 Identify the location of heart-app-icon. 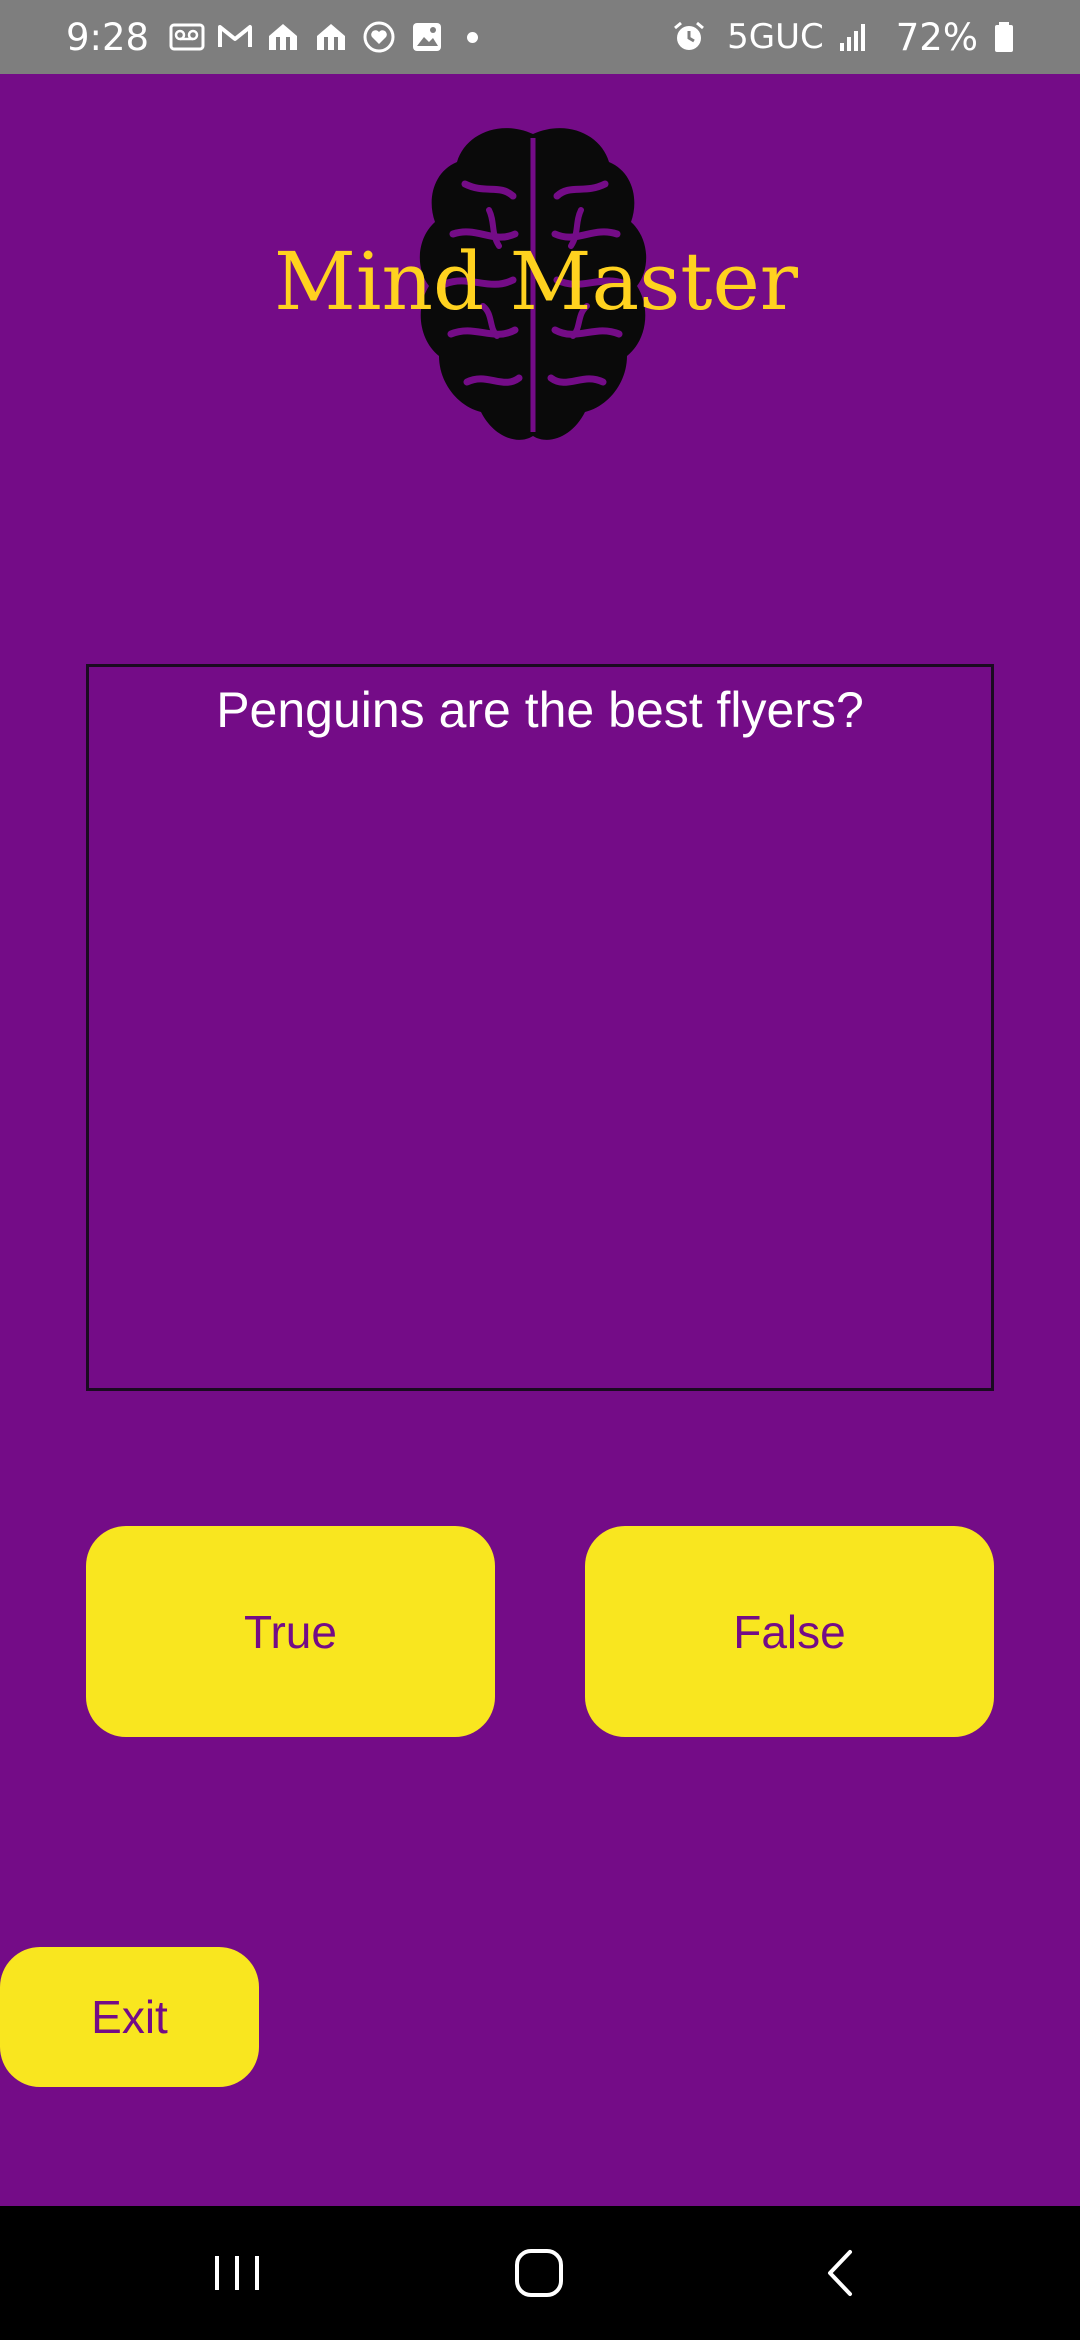
(379, 37).